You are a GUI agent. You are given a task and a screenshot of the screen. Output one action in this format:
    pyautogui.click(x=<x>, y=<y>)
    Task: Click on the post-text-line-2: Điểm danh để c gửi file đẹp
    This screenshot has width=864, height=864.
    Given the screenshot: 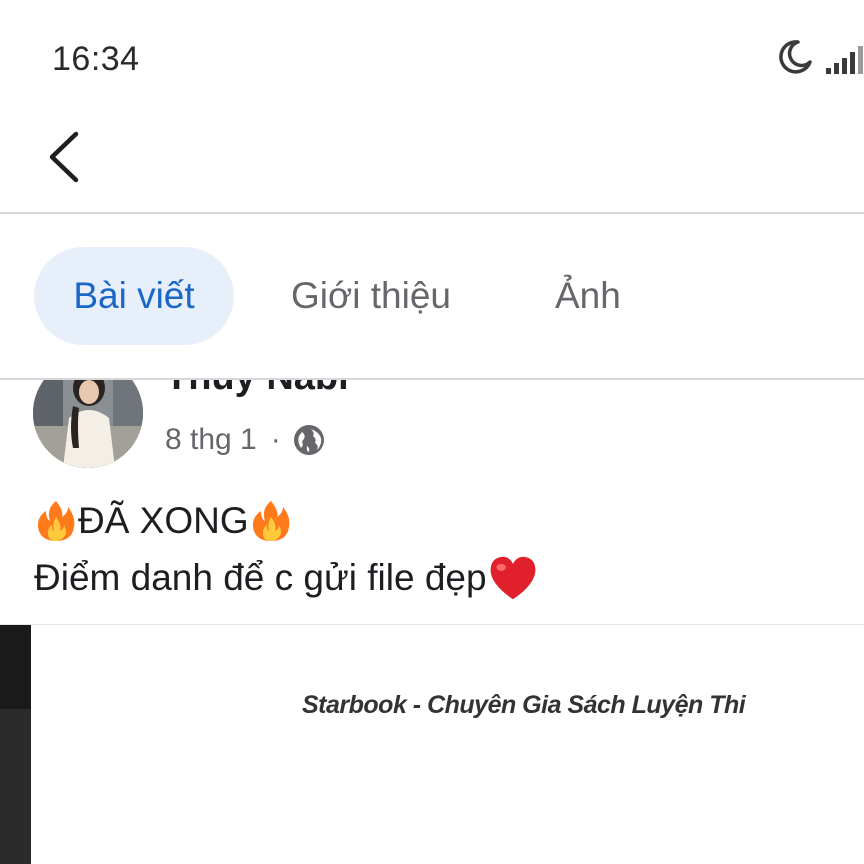 What is the action you would take?
    pyautogui.click(x=286, y=577)
    